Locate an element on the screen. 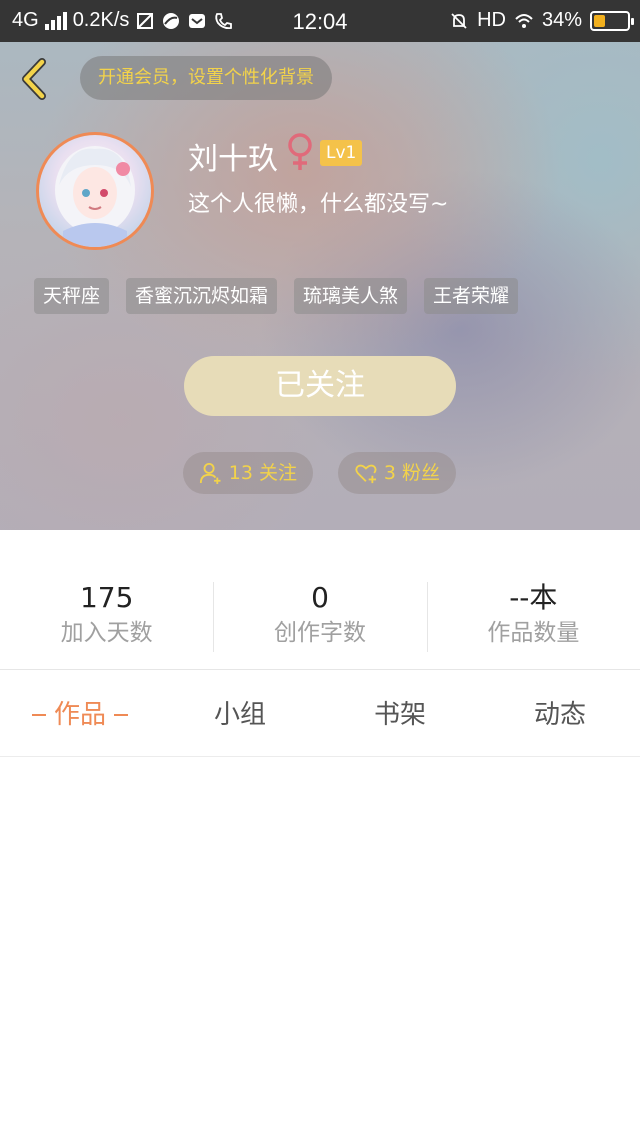  female-icon is located at coordinates (300, 151).